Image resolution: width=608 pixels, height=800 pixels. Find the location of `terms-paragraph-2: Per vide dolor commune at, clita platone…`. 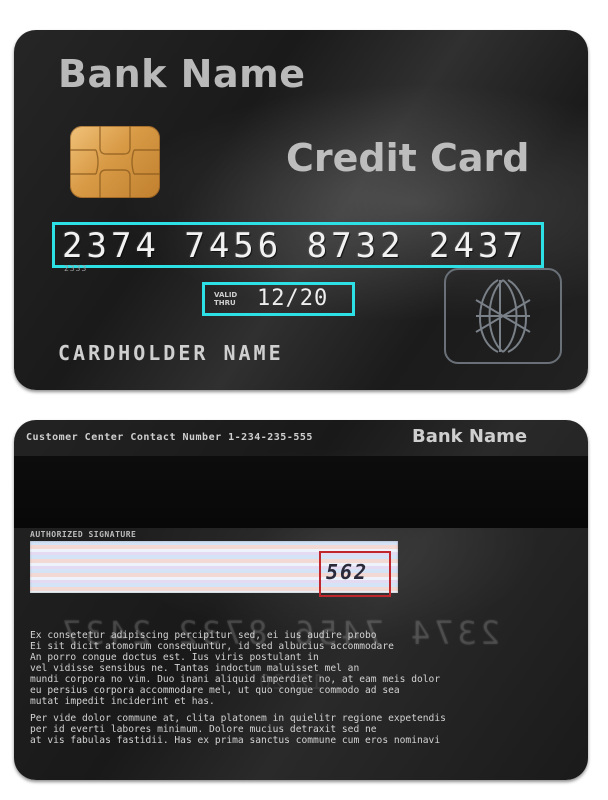

terms-paragraph-2: Per vide dolor commune at, clita platone… is located at coordinates (238, 729).